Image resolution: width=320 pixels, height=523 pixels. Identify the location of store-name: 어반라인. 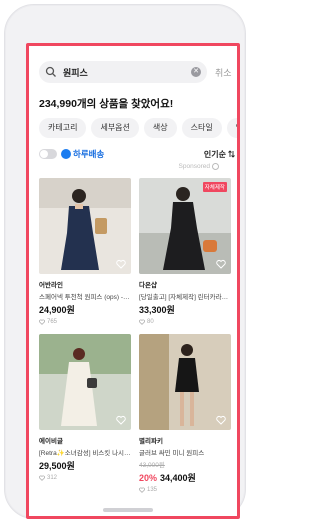
(51, 285).